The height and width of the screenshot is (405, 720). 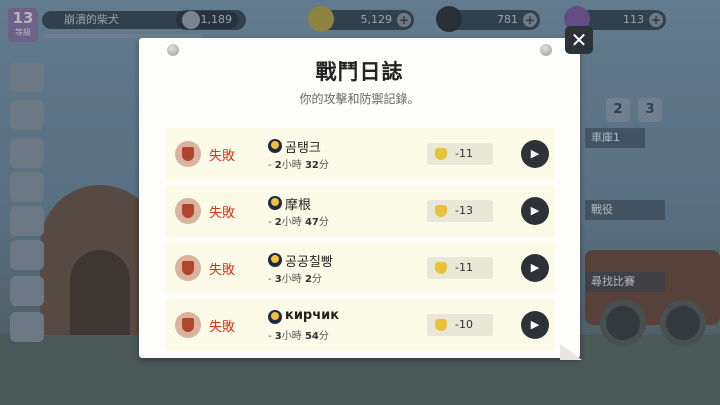 What do you see at coordinates (298, 205) in the screenshot?
I see `opponent-name: 摩根` at bounding box center [298, 205].